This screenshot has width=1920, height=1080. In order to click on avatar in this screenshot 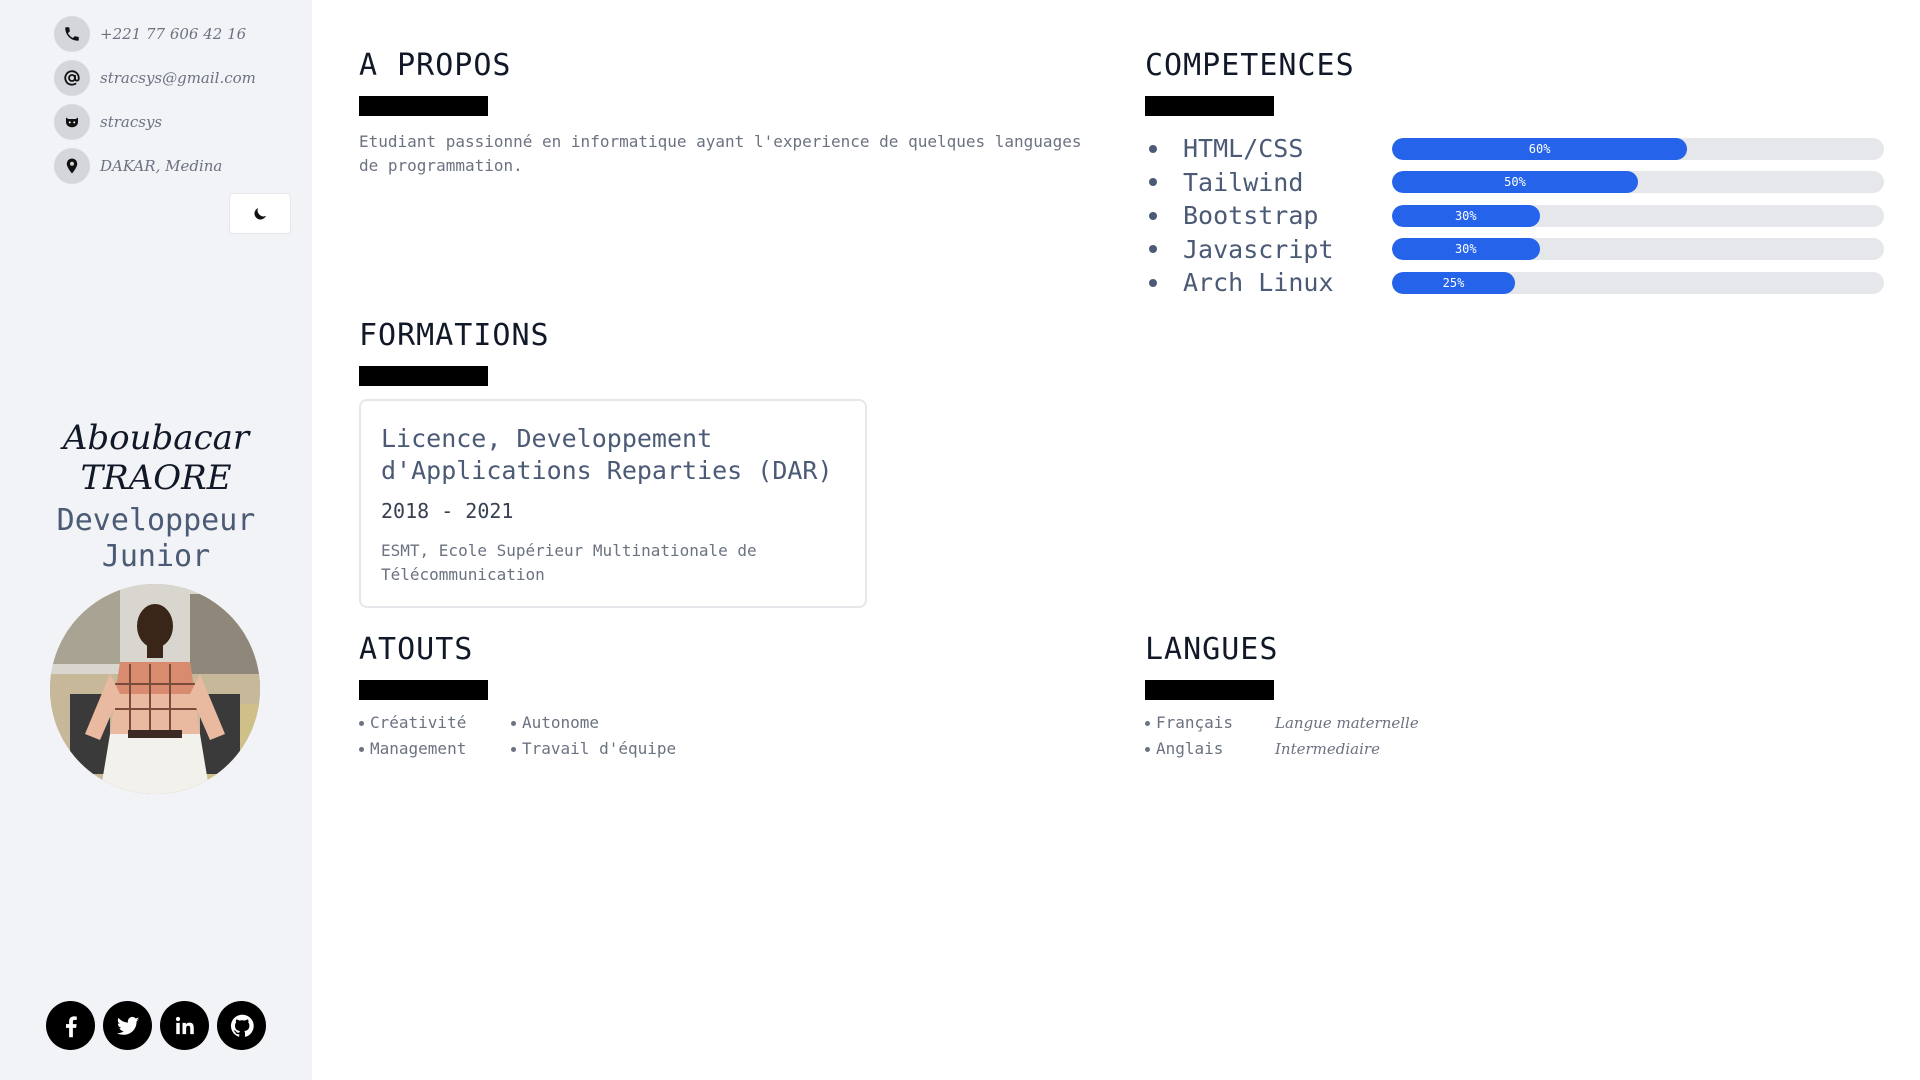, I will do `click(155, 689)`.